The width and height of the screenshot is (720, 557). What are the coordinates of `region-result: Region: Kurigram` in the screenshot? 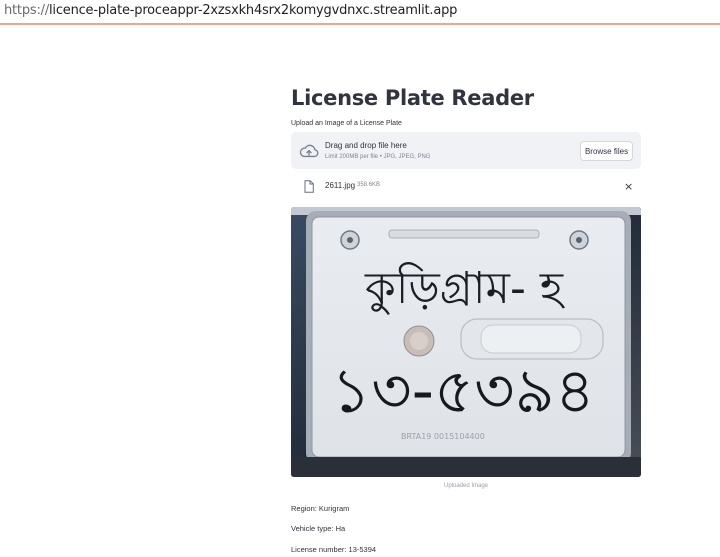 It's located at (320, 508).